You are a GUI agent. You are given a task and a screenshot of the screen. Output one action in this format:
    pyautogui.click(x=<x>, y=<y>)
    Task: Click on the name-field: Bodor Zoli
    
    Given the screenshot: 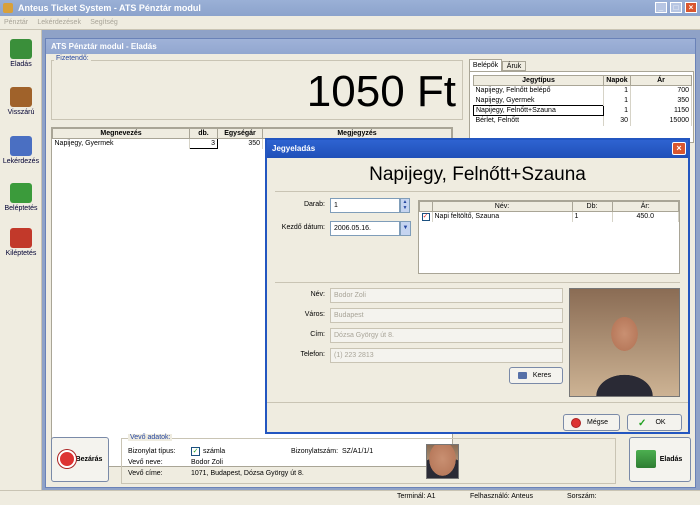 What is the action you would take?
    pyautogui.click(x=446, y=295)
    